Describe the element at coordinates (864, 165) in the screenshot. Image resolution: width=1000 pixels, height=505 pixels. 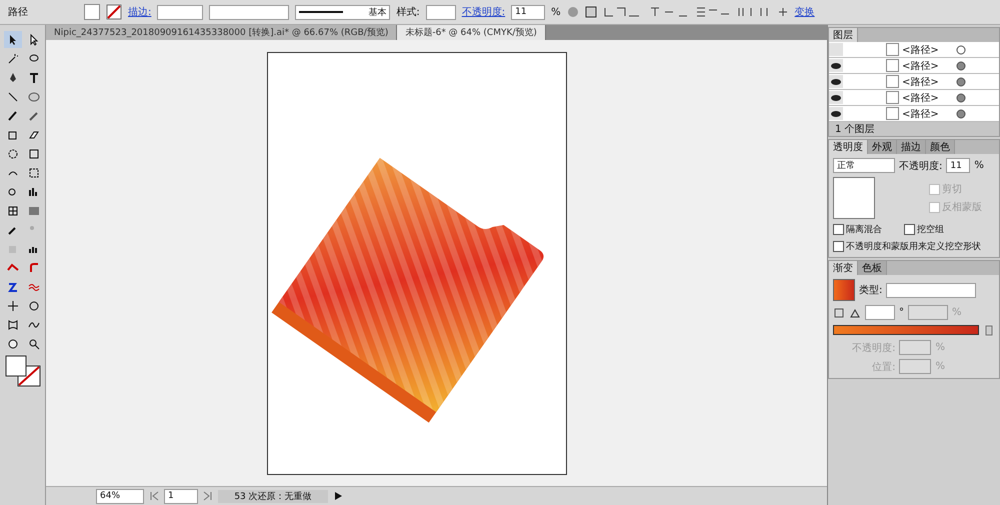
I see `blend-mode-dropdown: 正常` at that location.